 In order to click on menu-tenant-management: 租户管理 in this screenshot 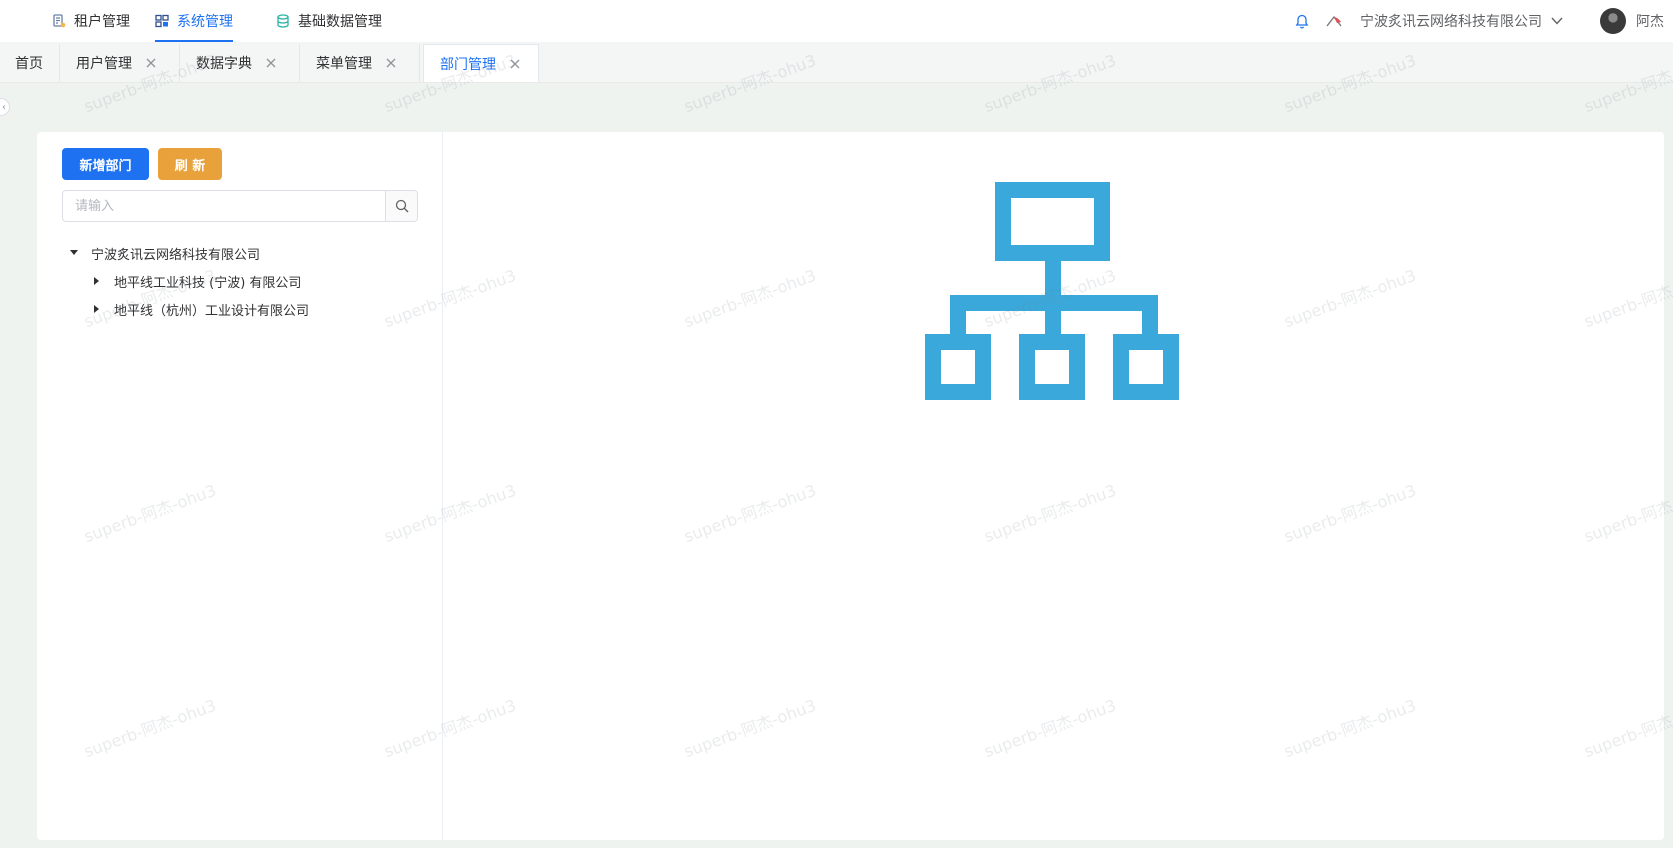, I will do `click(91, 21)`.